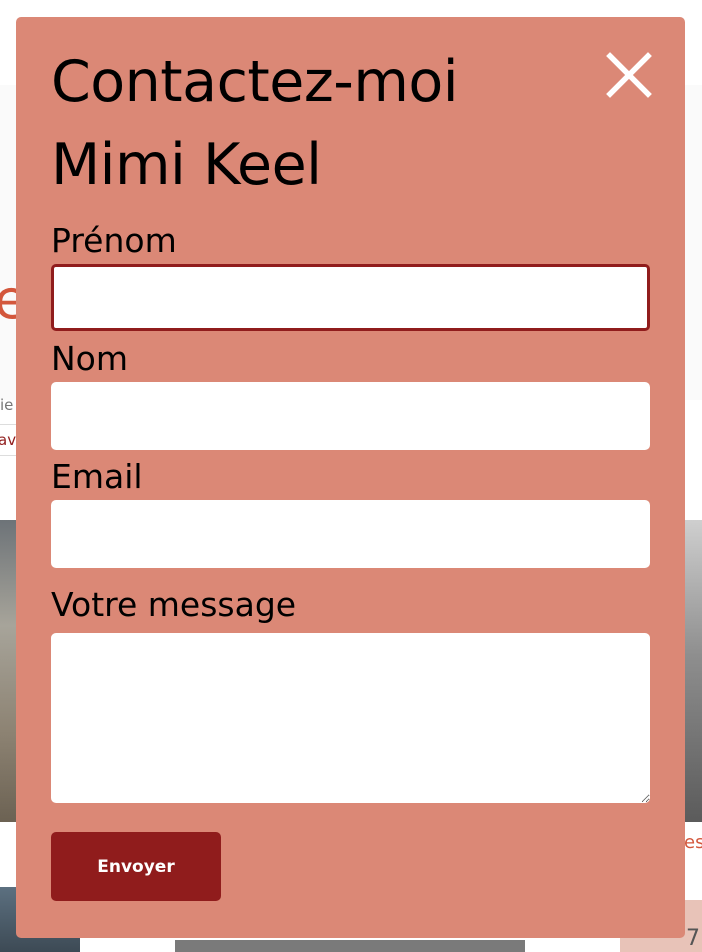 The height and width of the screenshot is (952, 702). What do you see at coordinates (136, 866) in the screenshot?
I see `submit-button: Envoyer` at bounding box center [136, 866].